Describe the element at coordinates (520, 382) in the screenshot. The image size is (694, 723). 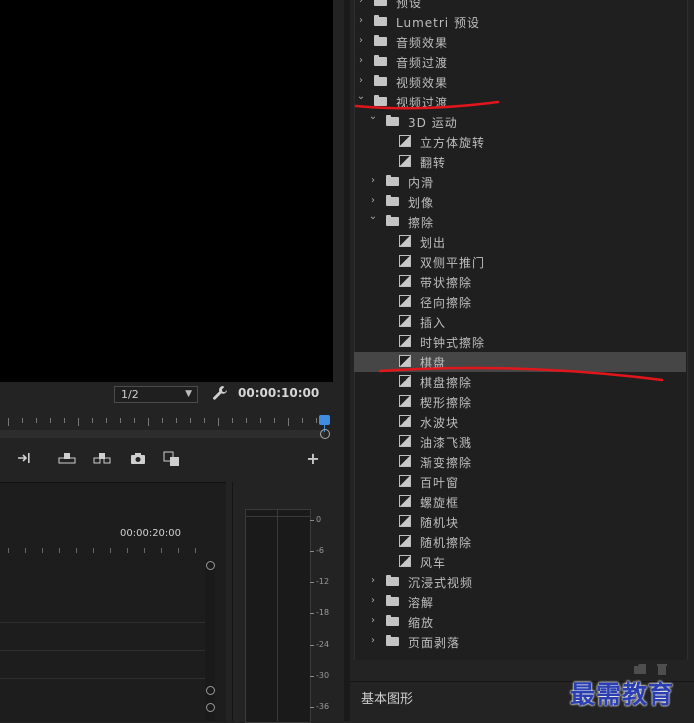
I see `effect-item: 棋盘擦除` at that location.